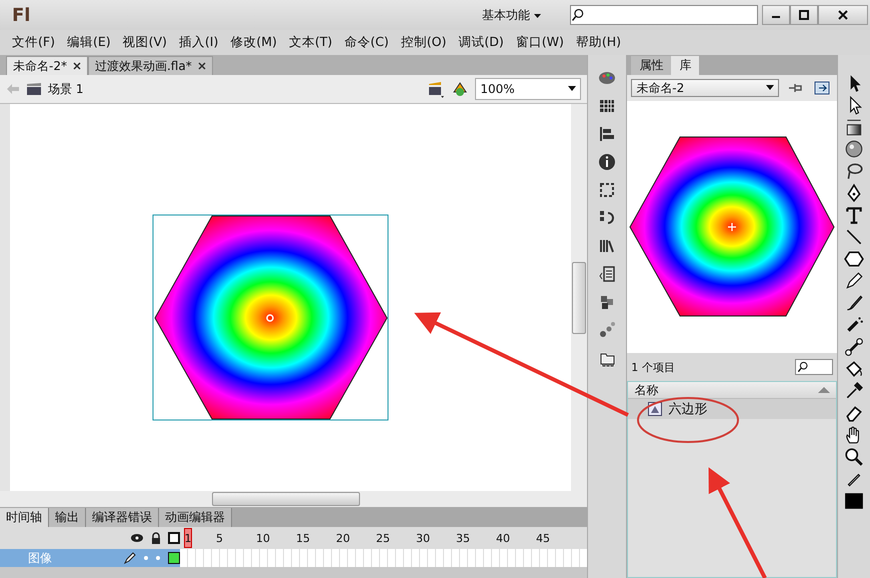 This screenshot has height=578, width=870. Describe the element at coordinates (310, 42) in the screenshot. I see `menu-item: 文本(T)` at that location.